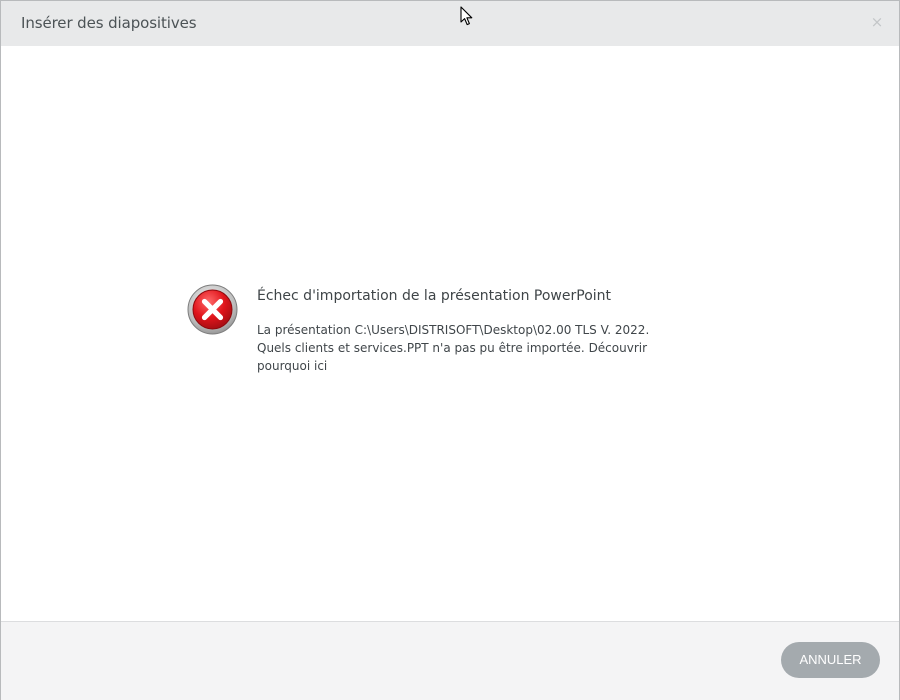 The image size is (900, 700). What do you see at coordinates (466, 16) in the screenshot?
I see `mouse-cursor-icon` at bounding box center [466, 16].